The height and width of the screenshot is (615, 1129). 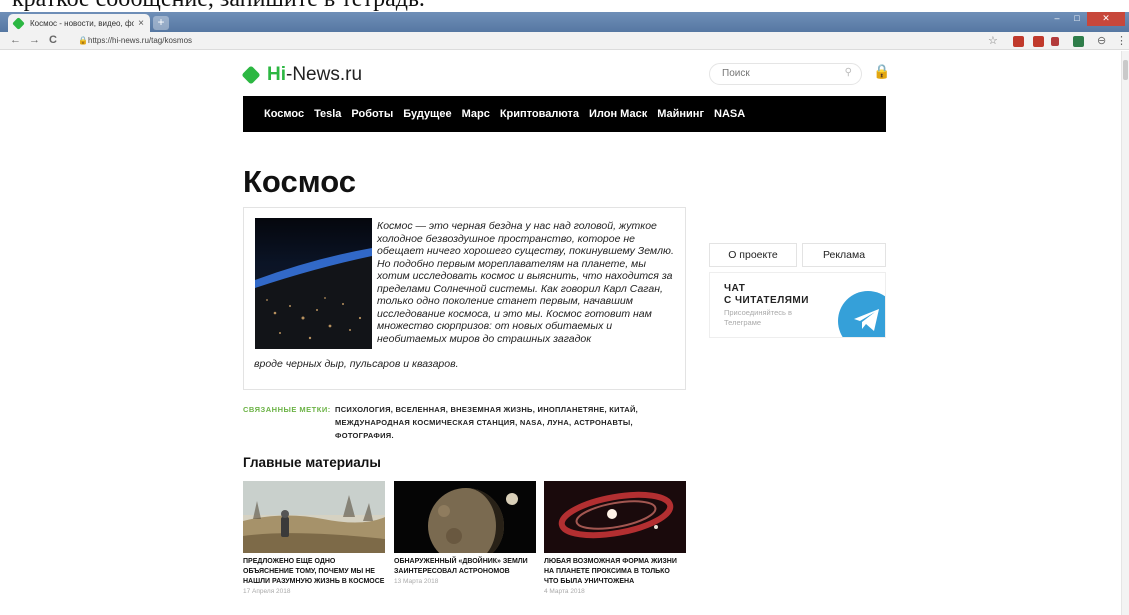 I want to click on page-title: Космос, so click(x=299, y=181).